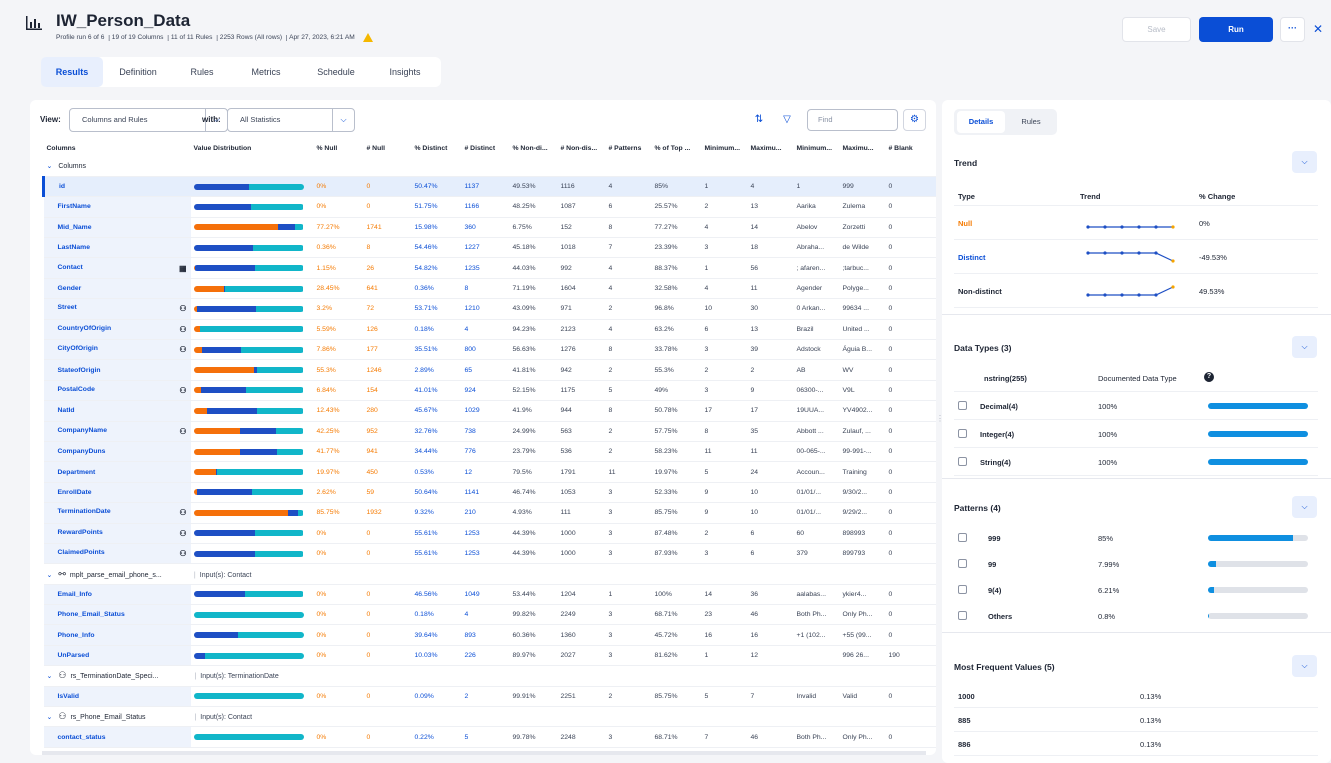 Image resolution: width=1331 pixels, height=763 pixels. Describe the element at coordinates (117, 350) in the screenshot. I see `column-name-cell: CityOfOrigin ⚇` at that location.